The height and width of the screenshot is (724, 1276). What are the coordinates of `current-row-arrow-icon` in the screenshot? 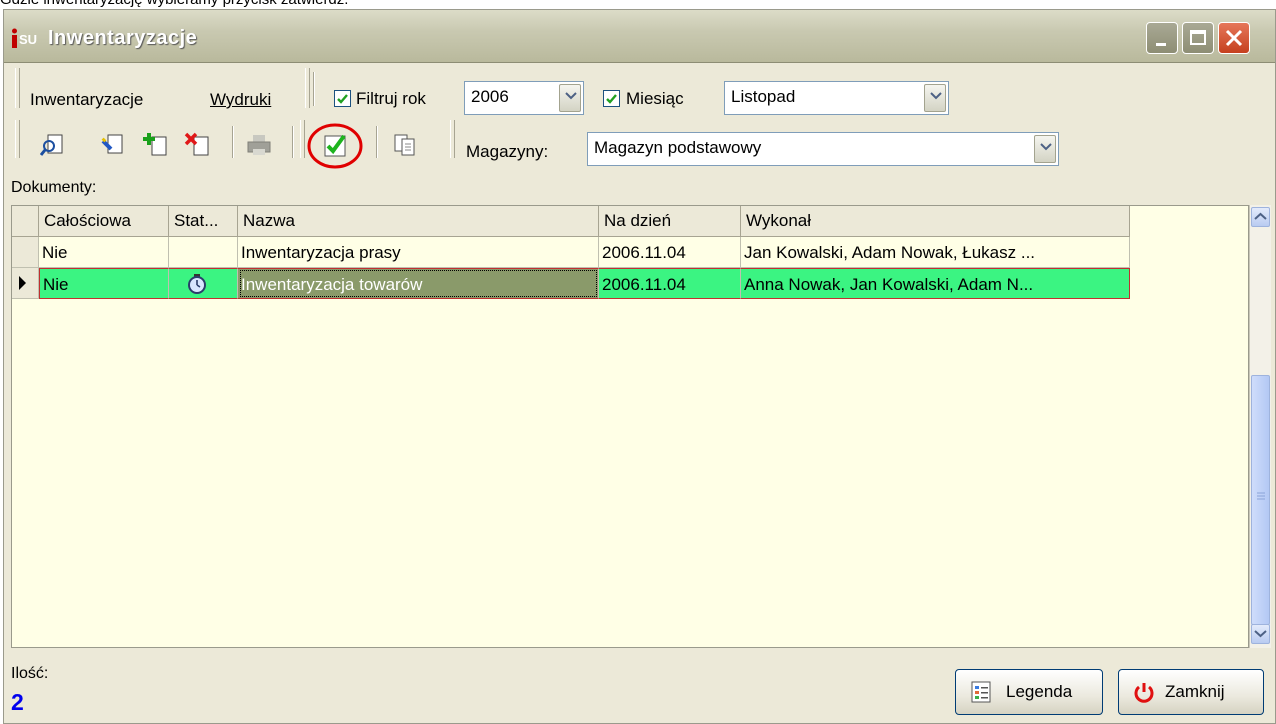 It's located at (22, 283).